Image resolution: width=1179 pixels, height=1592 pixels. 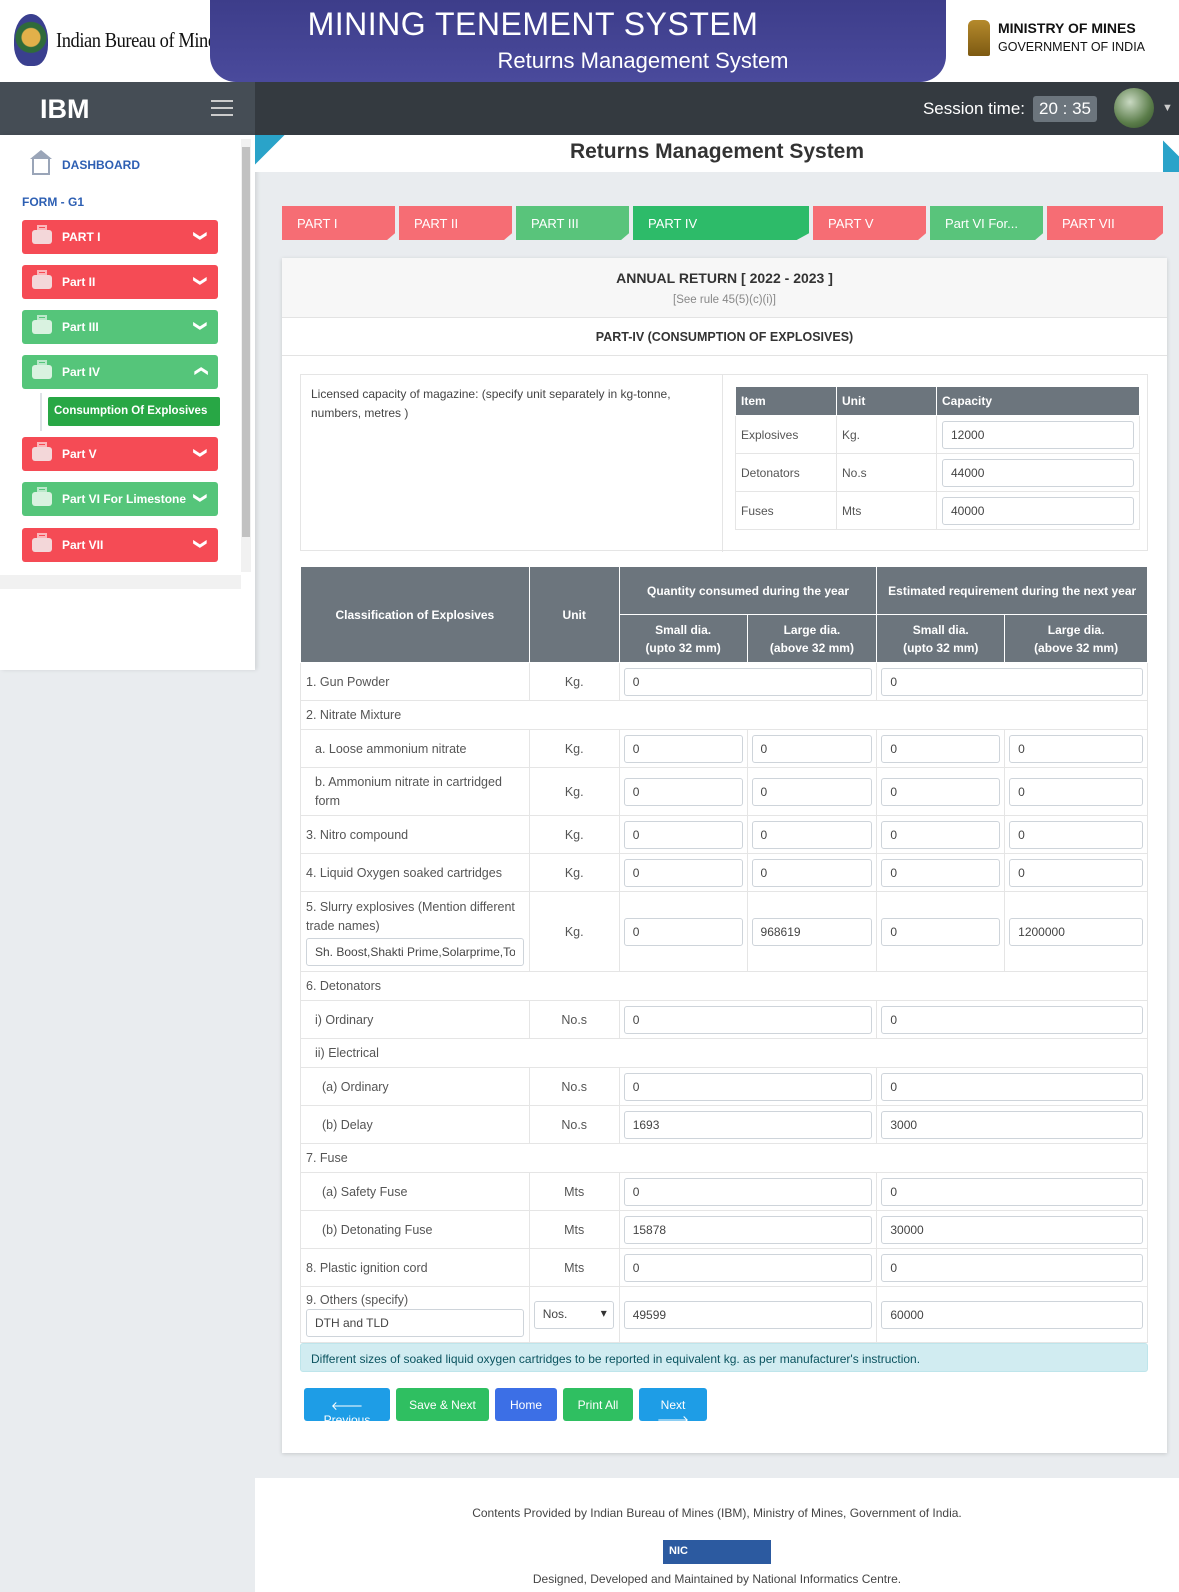 What do you see at coordinates (1067, 28) in the screenshot?
I see `ministry-name: MINISTRY OF MINES` at bounding box center [1067, 28].